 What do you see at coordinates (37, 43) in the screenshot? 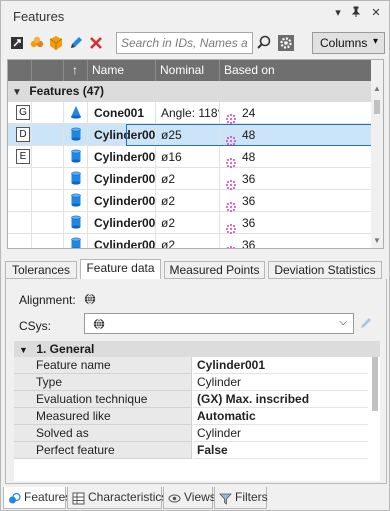
I see `multi-feature-icon` at bounding box center [37, 43].